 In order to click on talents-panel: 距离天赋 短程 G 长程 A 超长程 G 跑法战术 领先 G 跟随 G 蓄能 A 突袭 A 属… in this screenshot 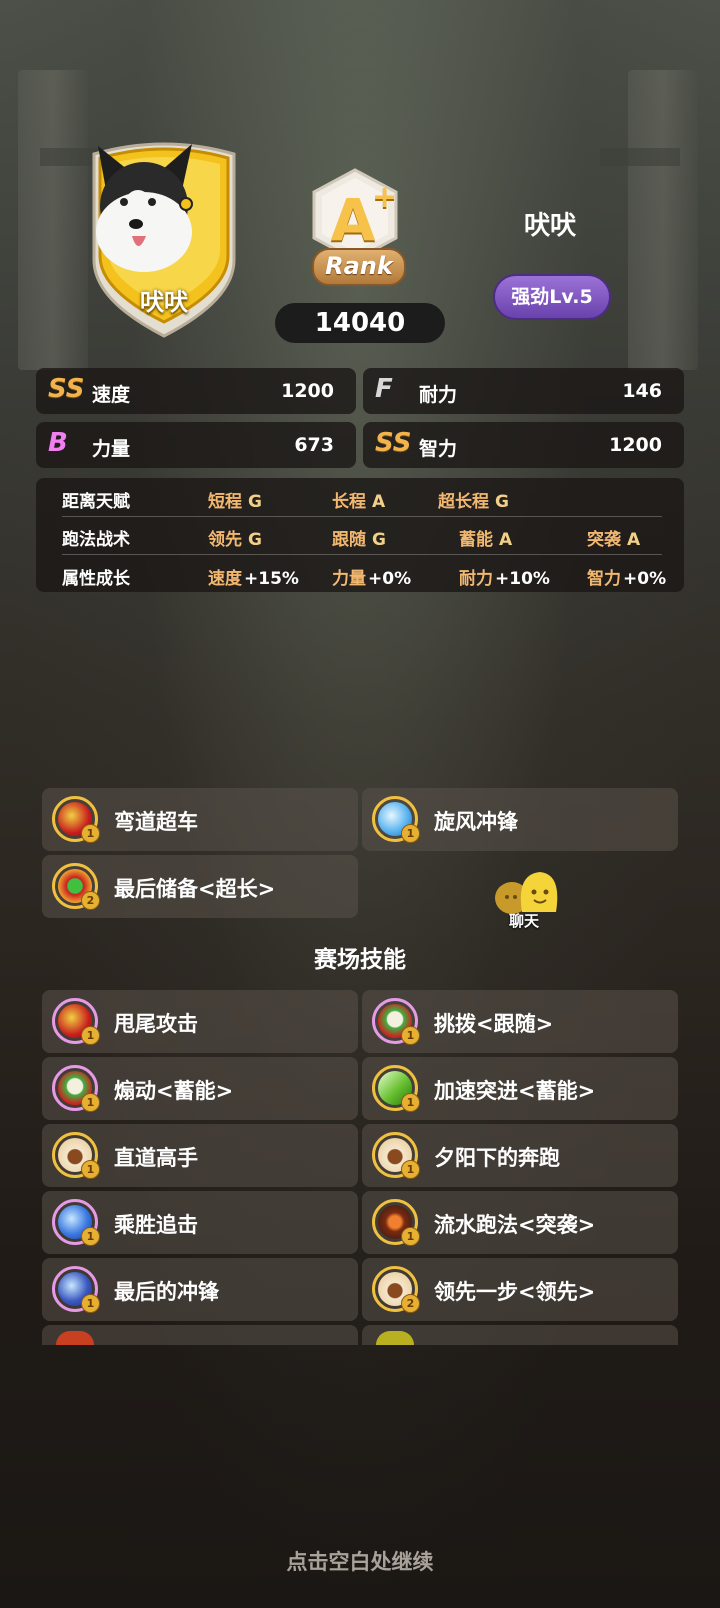, I will do `click(360, 535)`.